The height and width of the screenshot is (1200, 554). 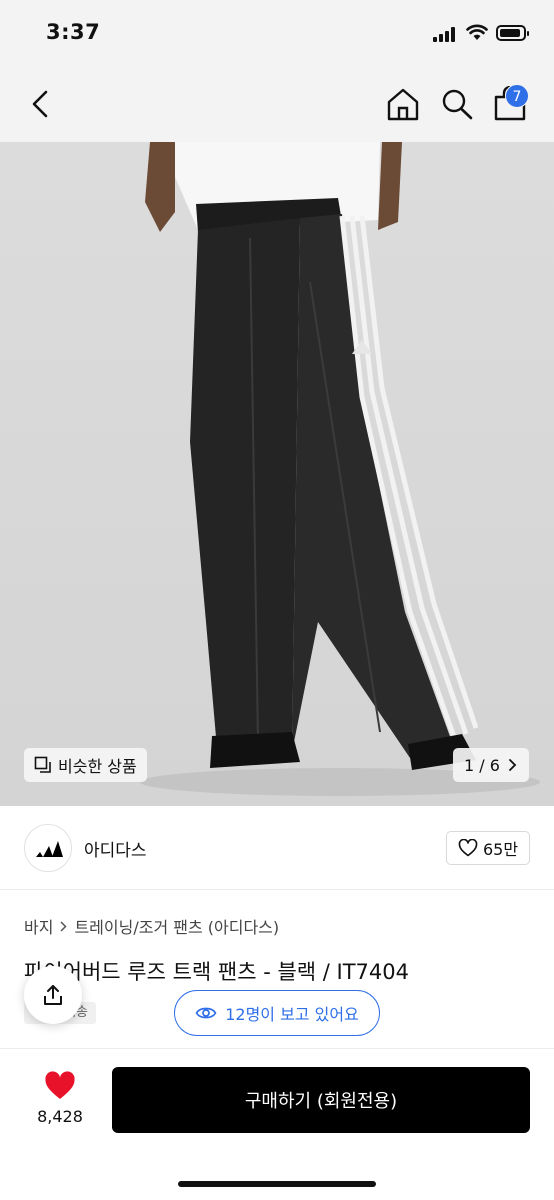 I want to click on status-time: 3:37, so click(x=73, y=32).